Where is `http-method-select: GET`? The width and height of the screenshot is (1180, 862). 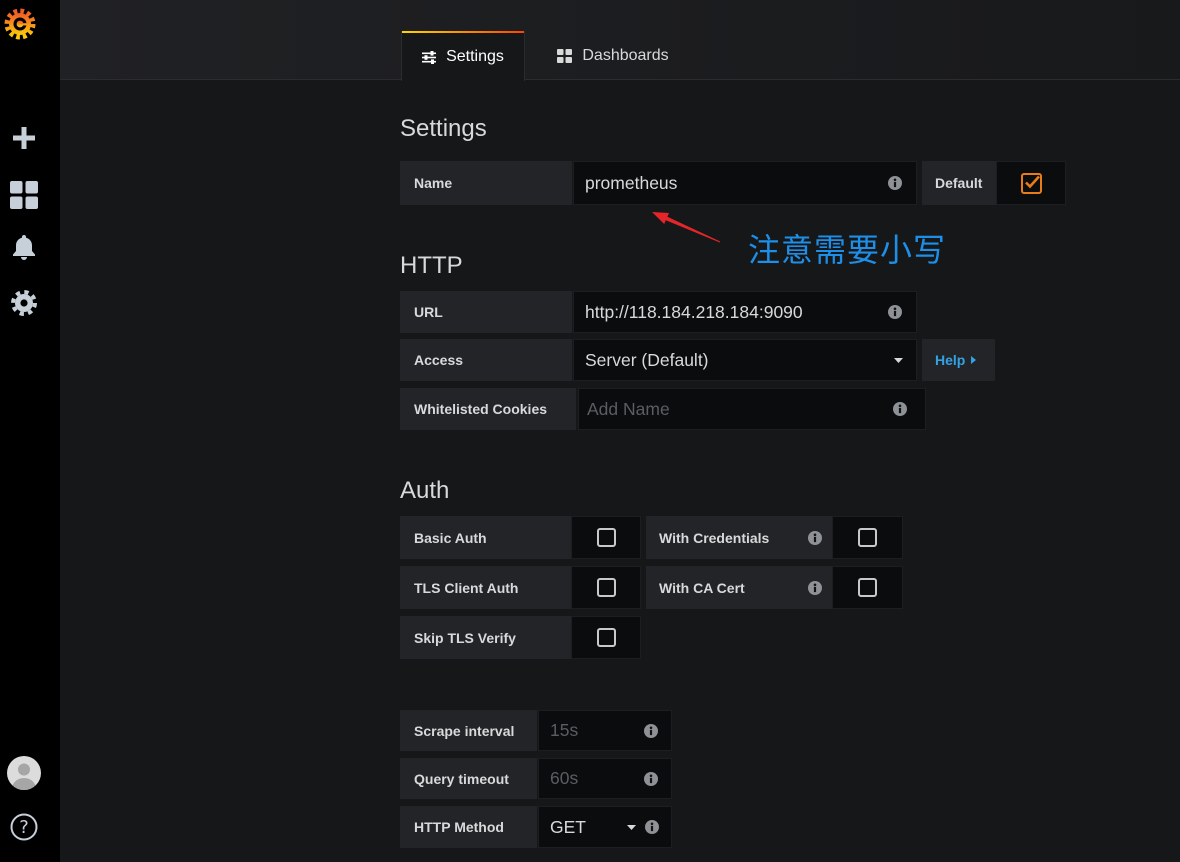
http-method-select: GET is located at coordinates (605, 827).